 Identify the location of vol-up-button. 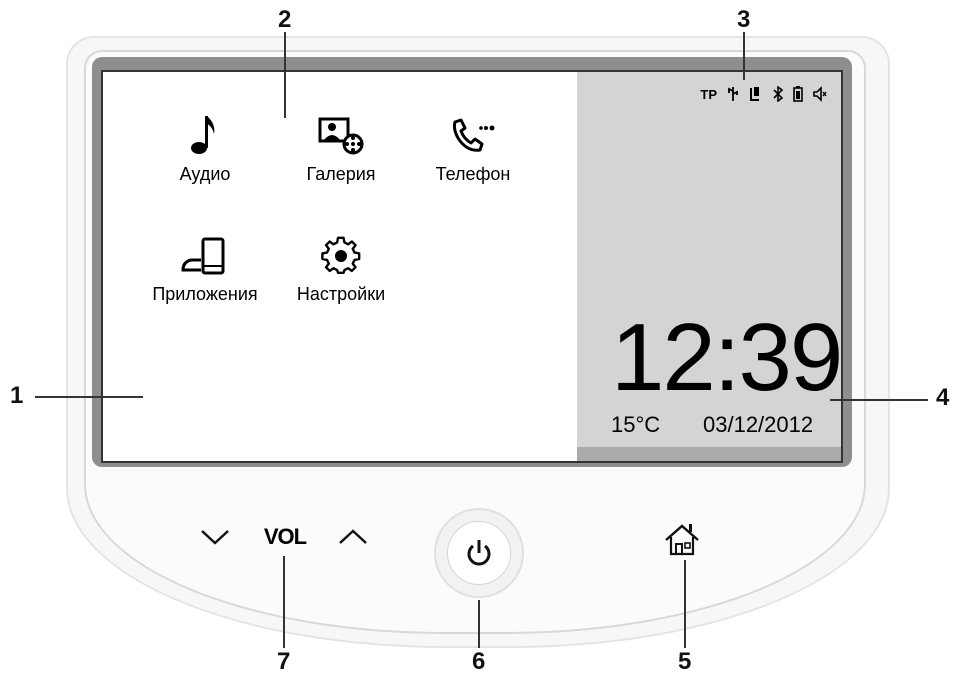
(353, 537).